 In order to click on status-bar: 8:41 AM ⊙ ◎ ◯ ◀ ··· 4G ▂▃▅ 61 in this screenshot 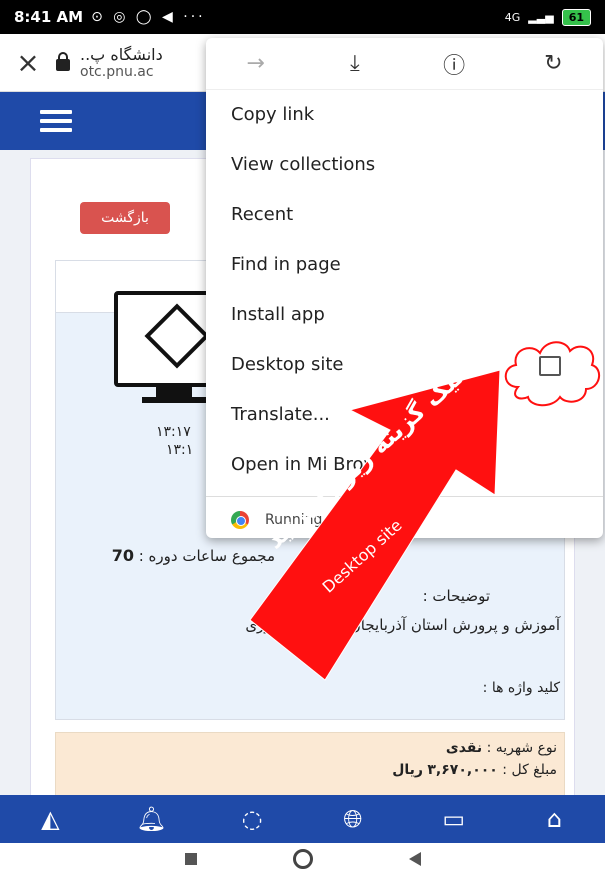, I will do `click(302, 17)`.